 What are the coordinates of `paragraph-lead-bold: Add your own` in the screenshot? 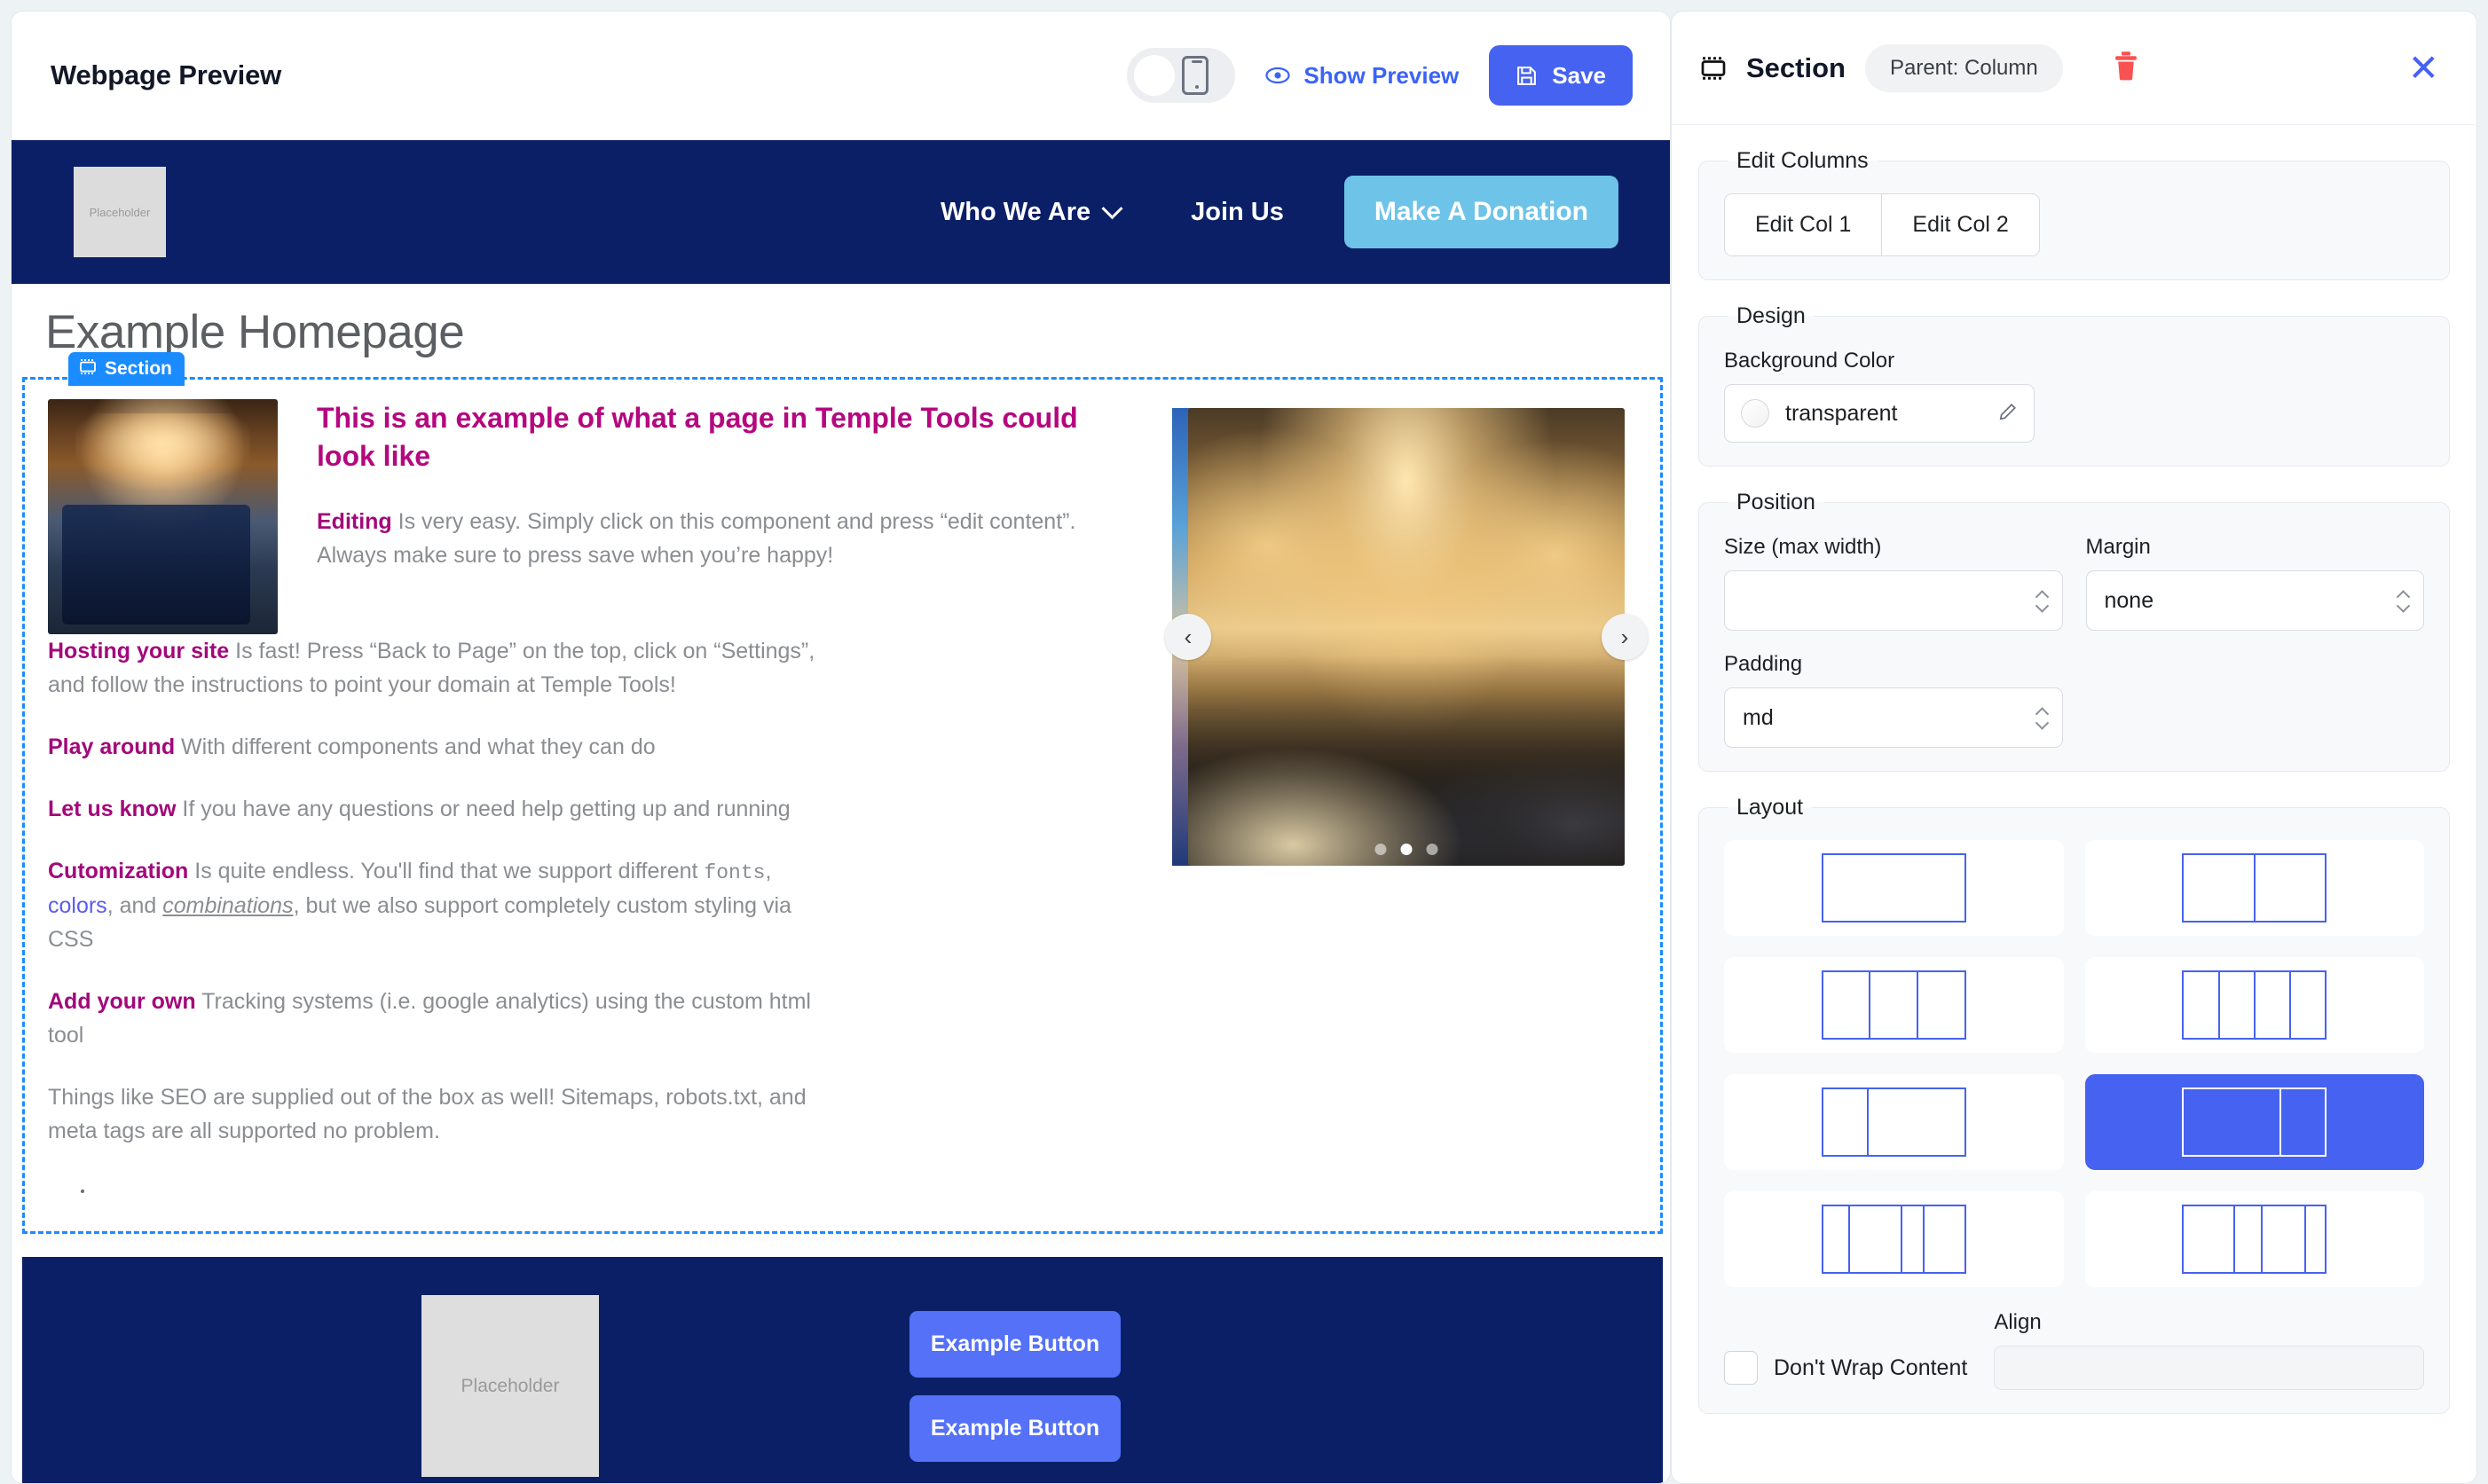 It's located at (122, 1001).